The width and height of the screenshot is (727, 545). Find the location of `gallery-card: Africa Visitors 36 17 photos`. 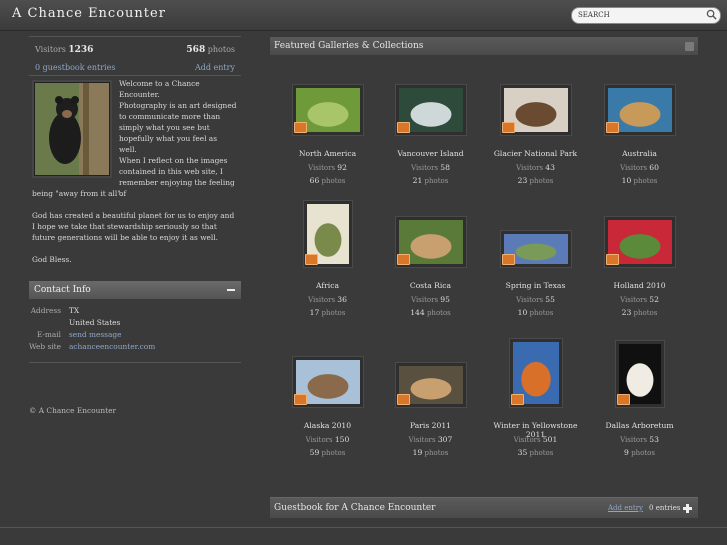

gallery-card: Africa Visitors 36 17 photos is located at coordinates (327, 263).